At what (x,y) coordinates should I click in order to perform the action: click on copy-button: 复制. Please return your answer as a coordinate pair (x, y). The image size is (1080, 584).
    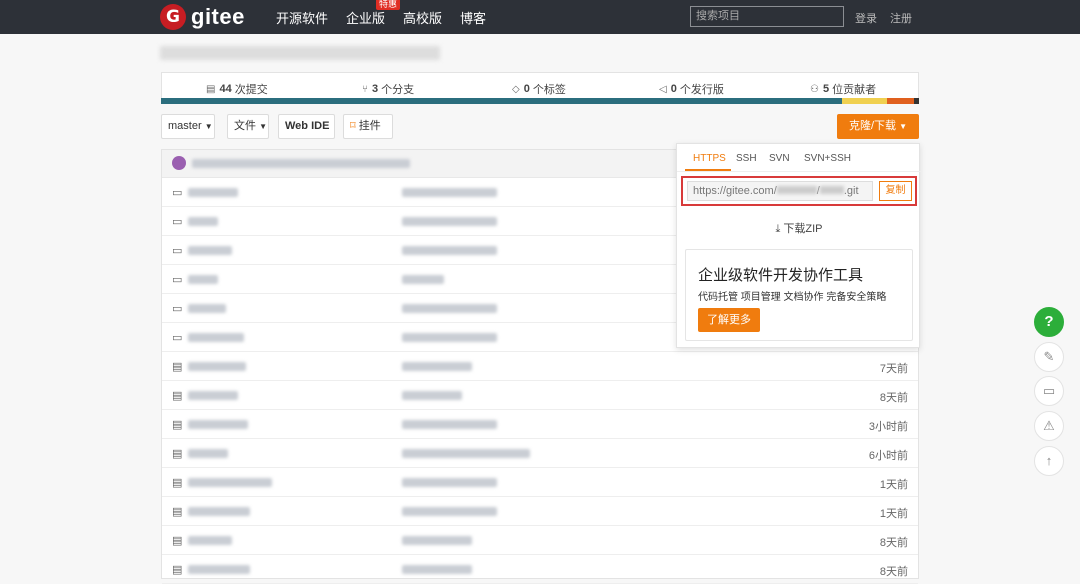
    Looking at the image, I should click on (895, 191).